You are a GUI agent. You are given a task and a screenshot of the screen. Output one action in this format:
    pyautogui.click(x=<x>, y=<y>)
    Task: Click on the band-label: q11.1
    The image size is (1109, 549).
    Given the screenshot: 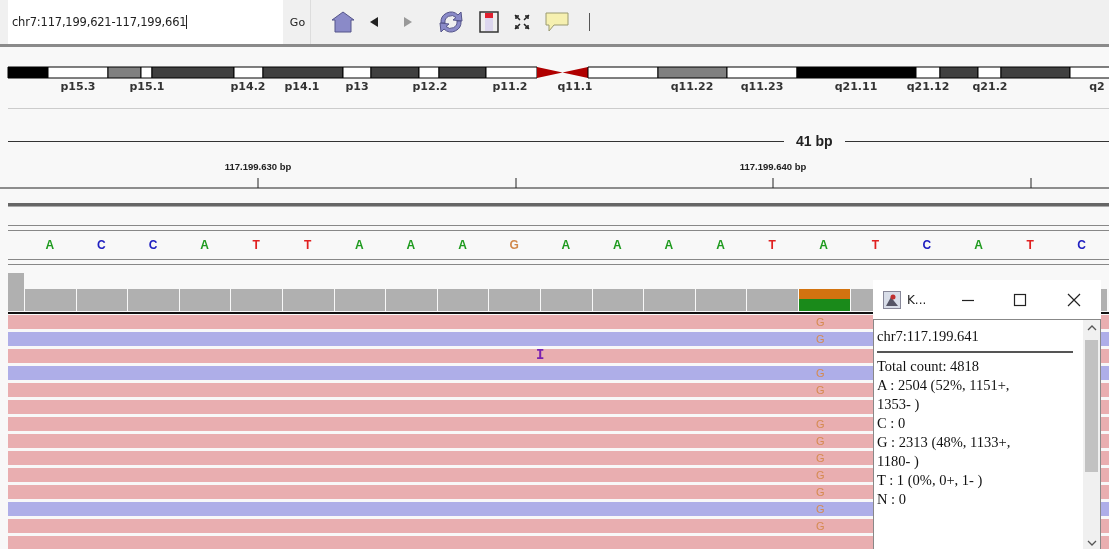 What is the action you would take?
    pyautogui.click(x=575, y=86)
    